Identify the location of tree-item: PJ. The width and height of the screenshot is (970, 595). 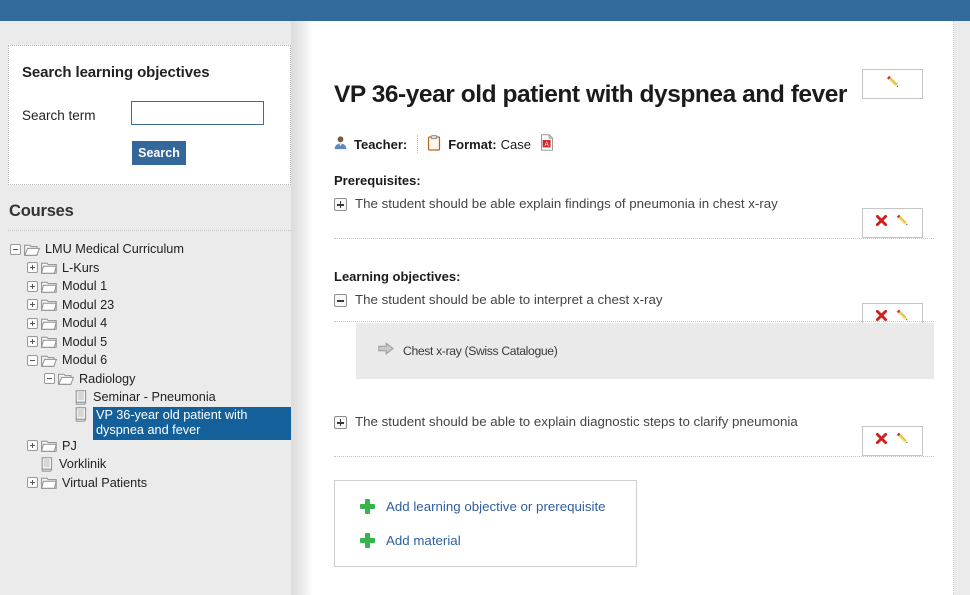
(145, 446).